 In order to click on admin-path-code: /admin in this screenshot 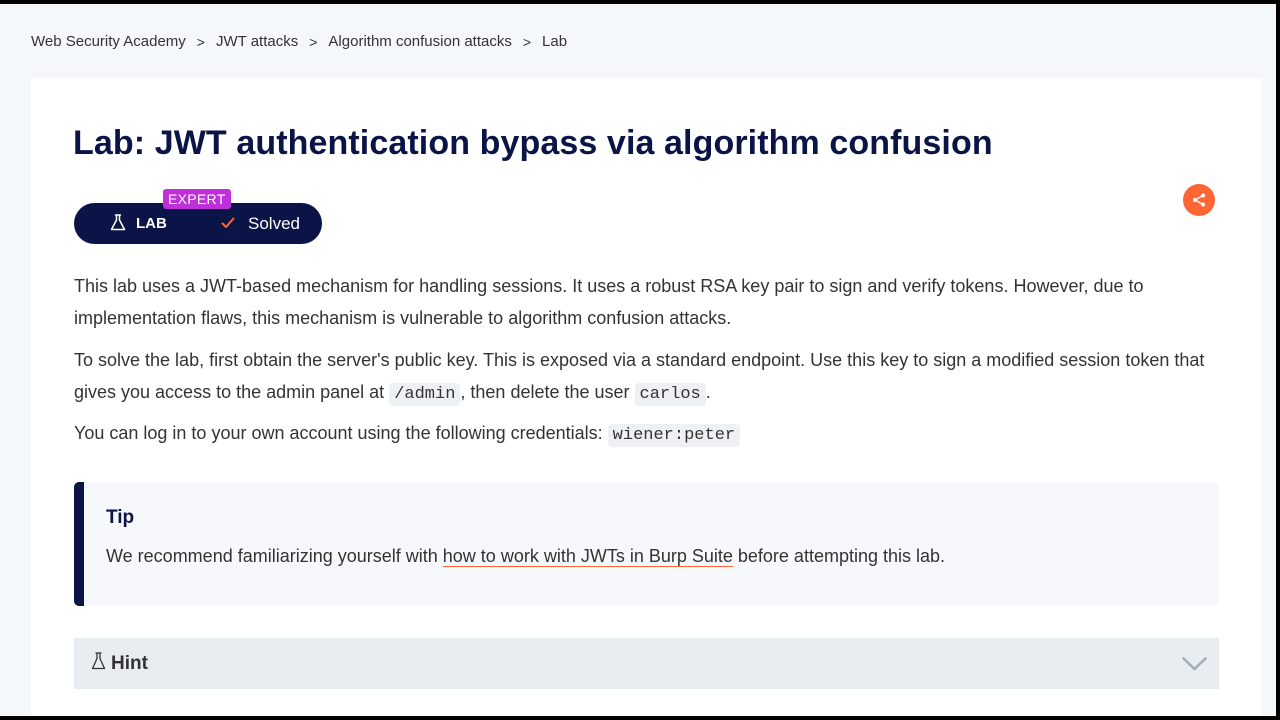, I will do `click(425, 394)`.